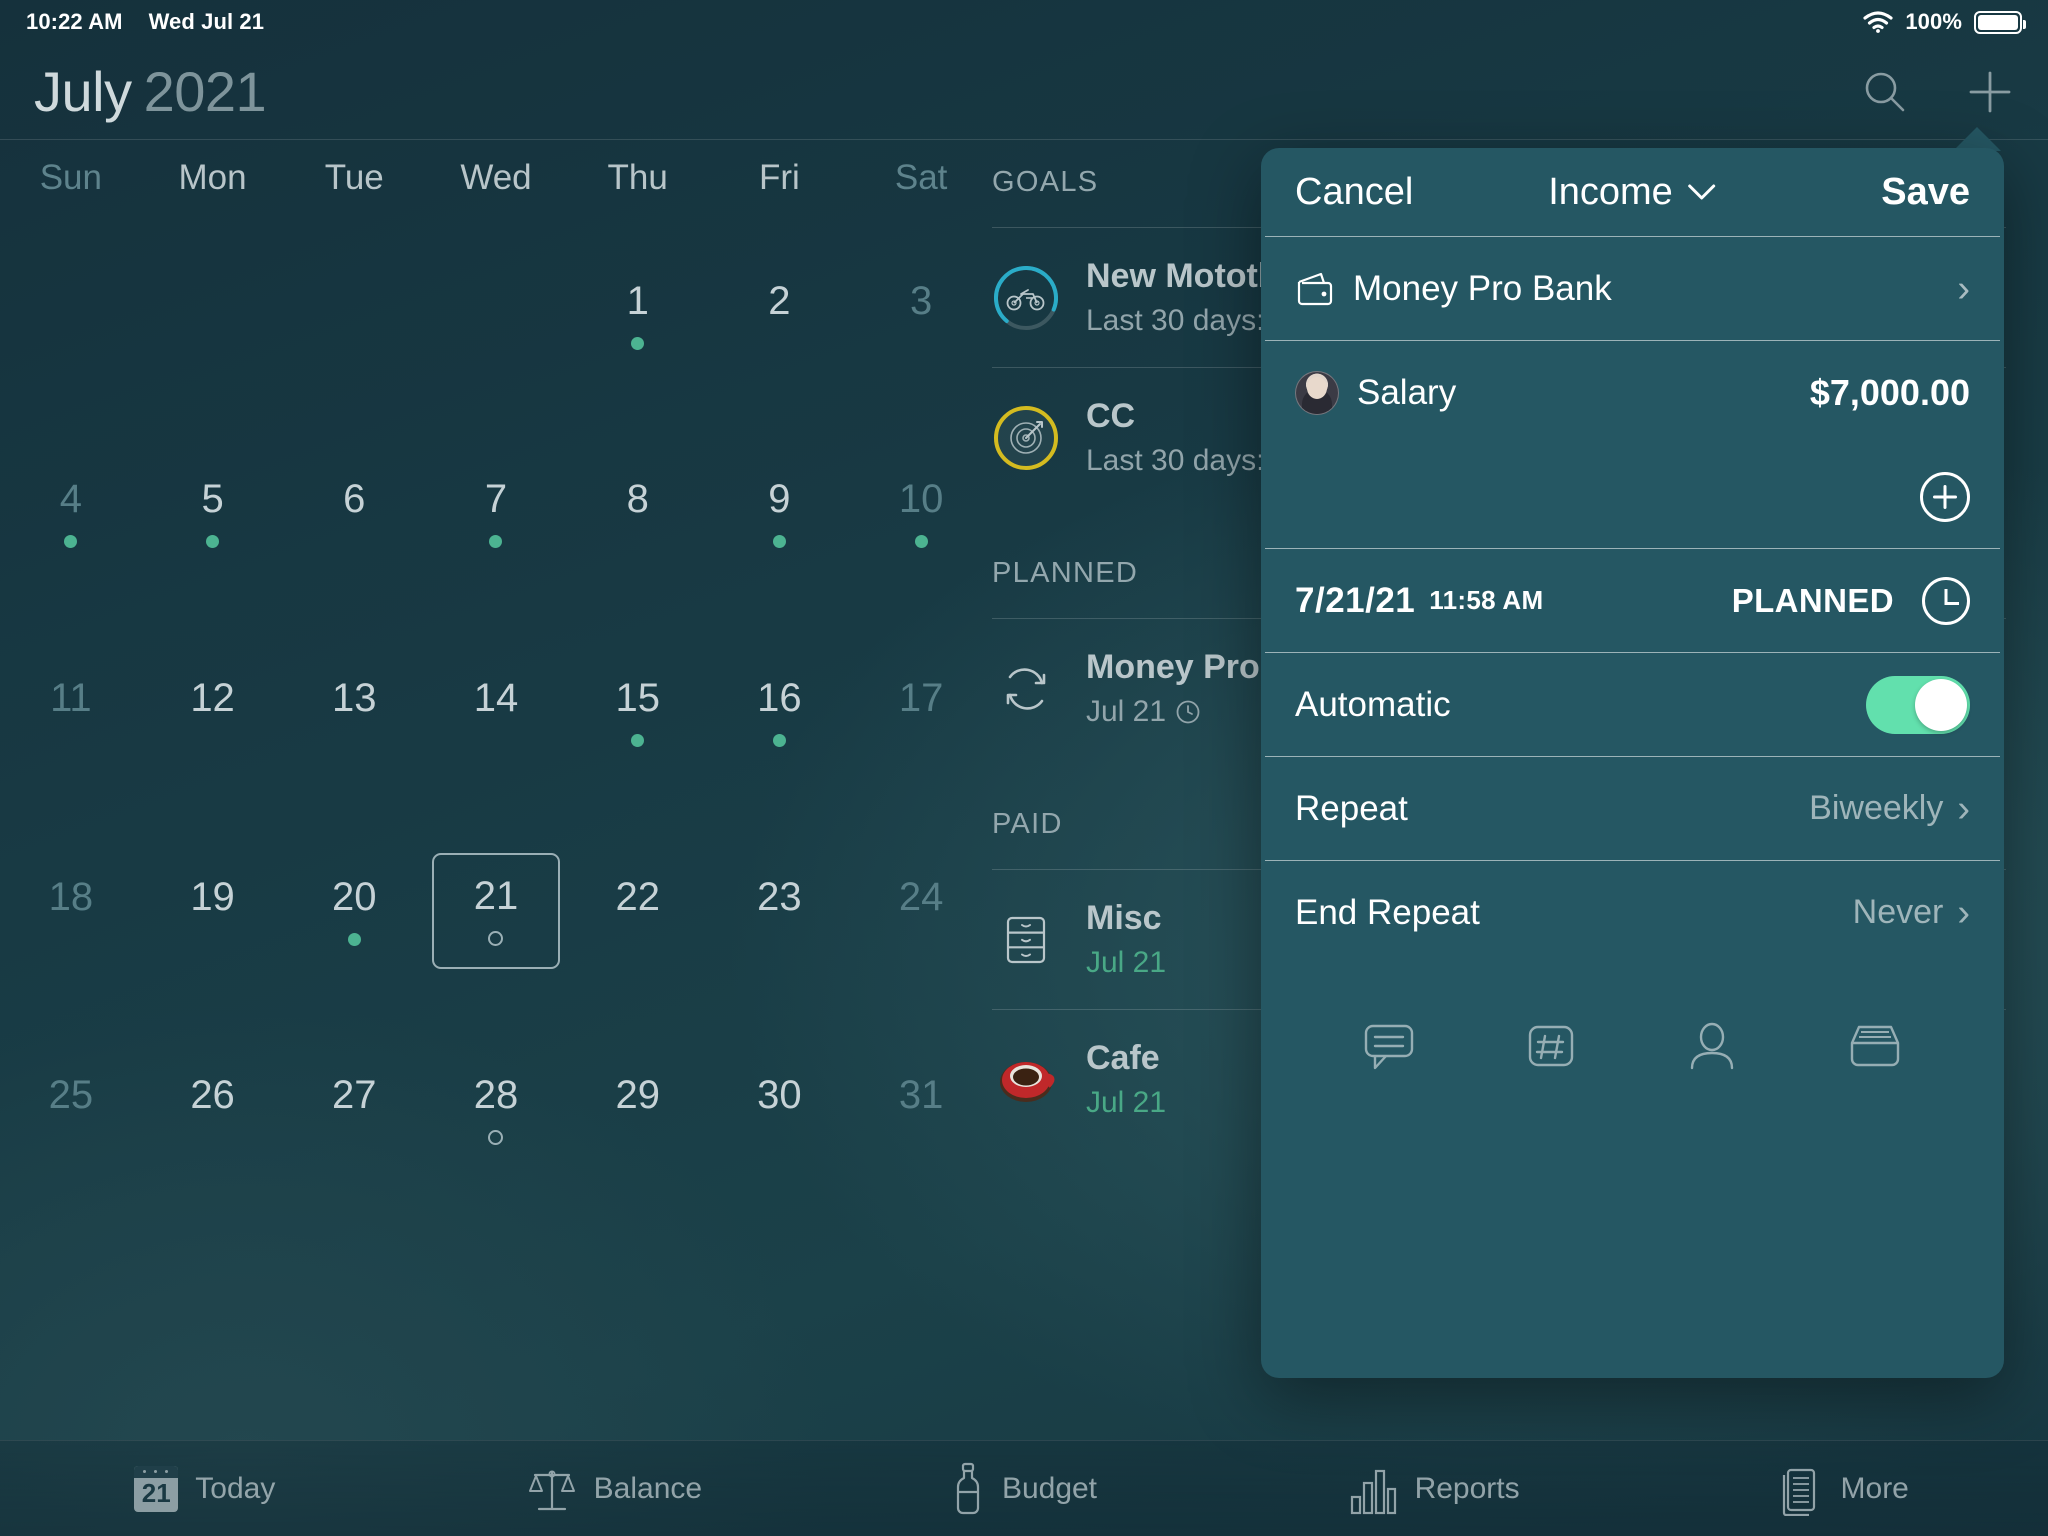 The width and height of the screenshot is (2048, 1536). What do you see at coordinates (1885, 92) in the screenshot?
I see `search-icon` at bounding box center [1885, 92].